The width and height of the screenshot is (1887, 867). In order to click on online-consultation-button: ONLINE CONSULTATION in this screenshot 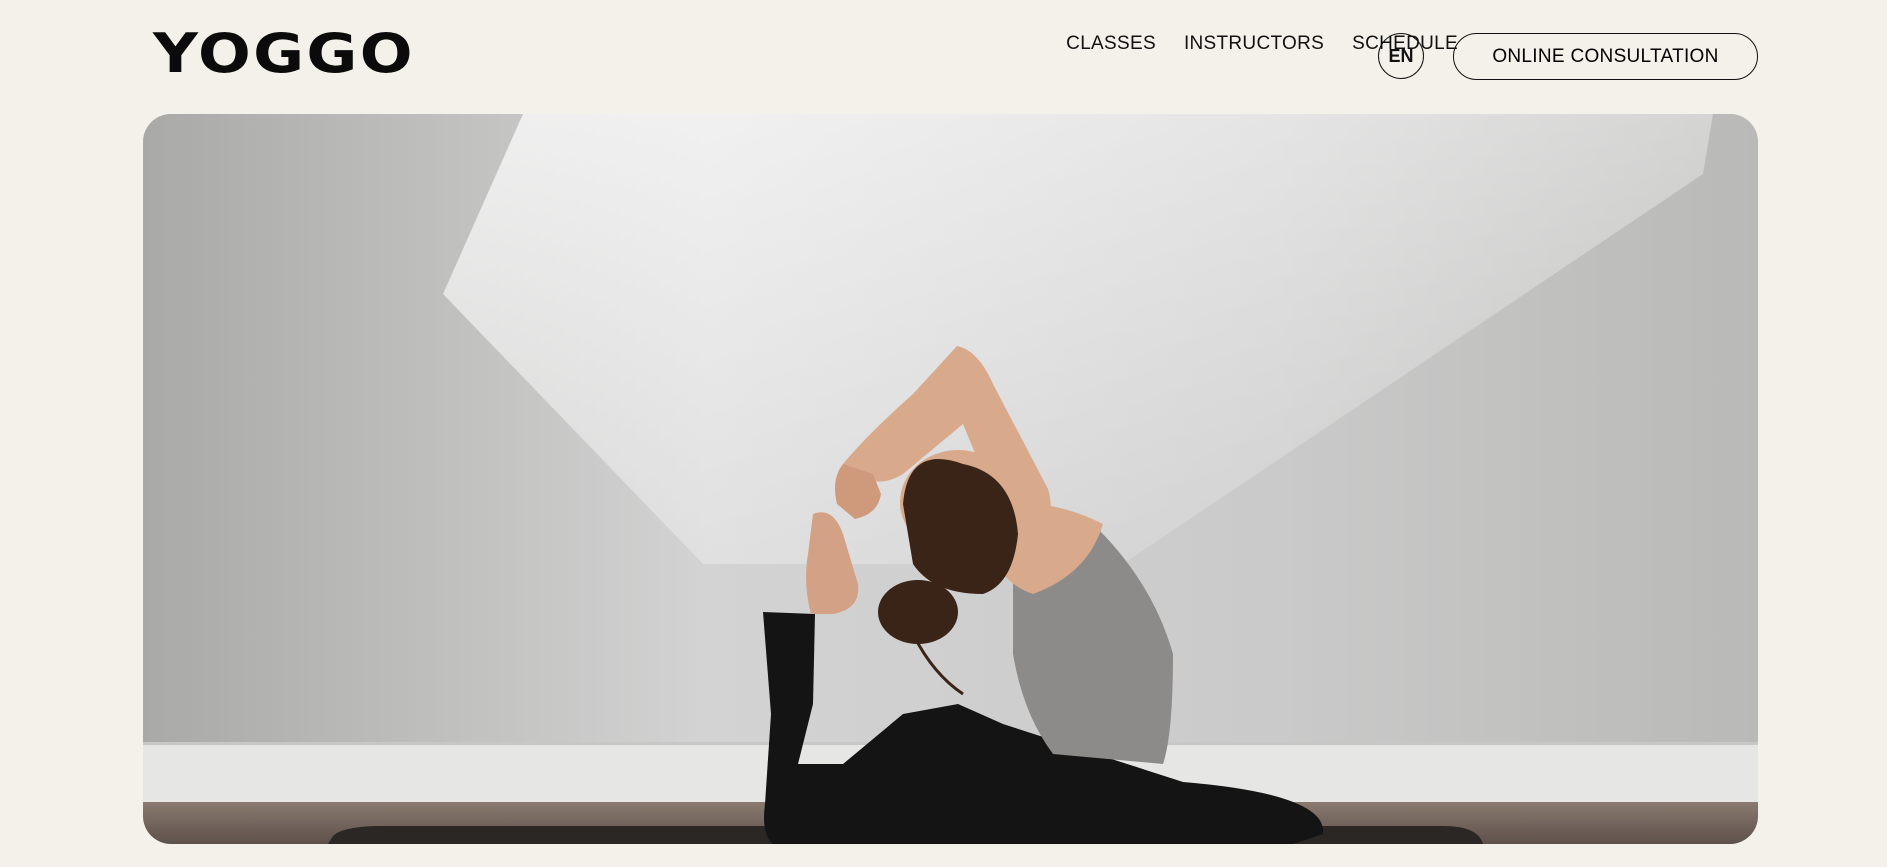, I will do `click(1605, 56)`.